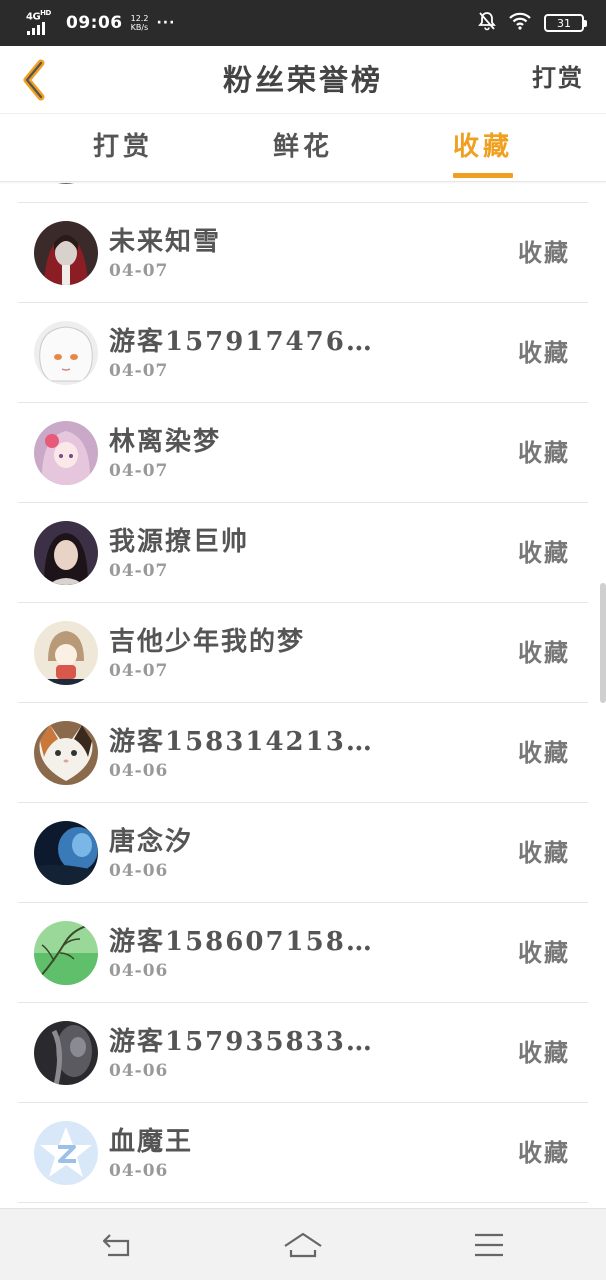 The width and height of the screenshot is (606, 1280). Describe the element at coordinates (303, 253) in the screenshot. I see `list-item: 未来知雪 04-07 收藏` at that location.